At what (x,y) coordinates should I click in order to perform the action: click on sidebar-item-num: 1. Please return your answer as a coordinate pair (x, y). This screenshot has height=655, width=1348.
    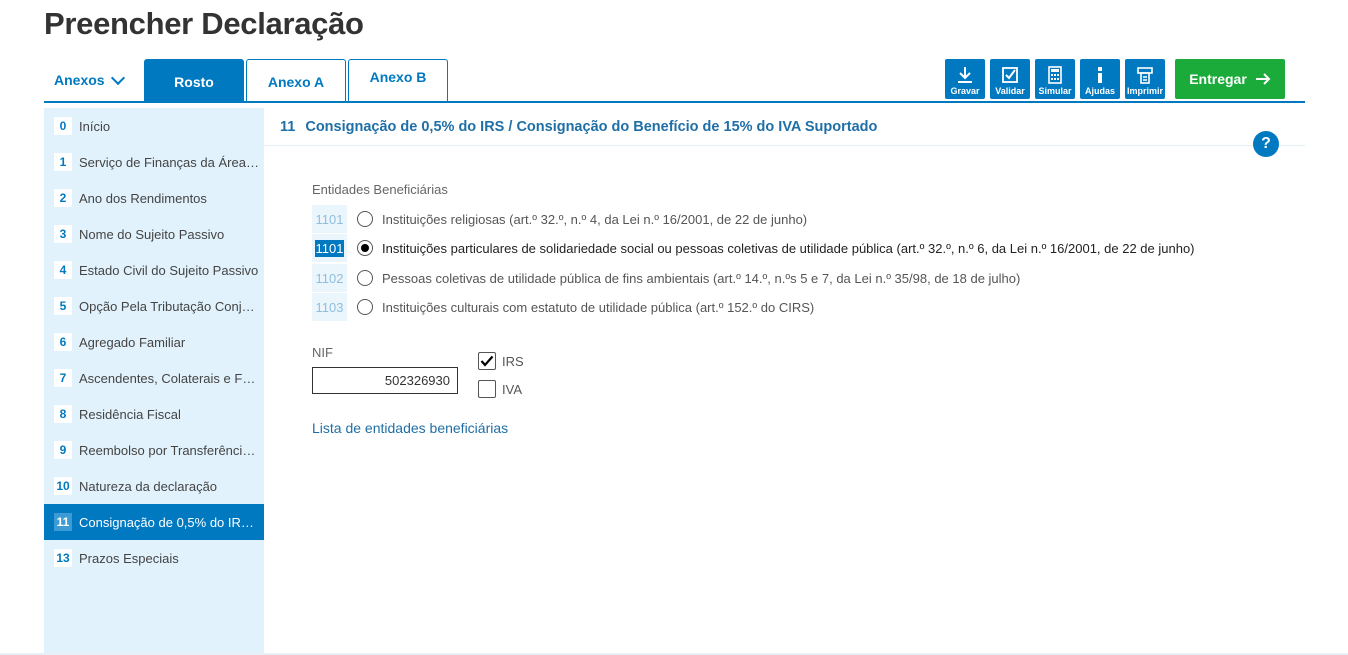
    Looking at the image, I should click on (63, 162).